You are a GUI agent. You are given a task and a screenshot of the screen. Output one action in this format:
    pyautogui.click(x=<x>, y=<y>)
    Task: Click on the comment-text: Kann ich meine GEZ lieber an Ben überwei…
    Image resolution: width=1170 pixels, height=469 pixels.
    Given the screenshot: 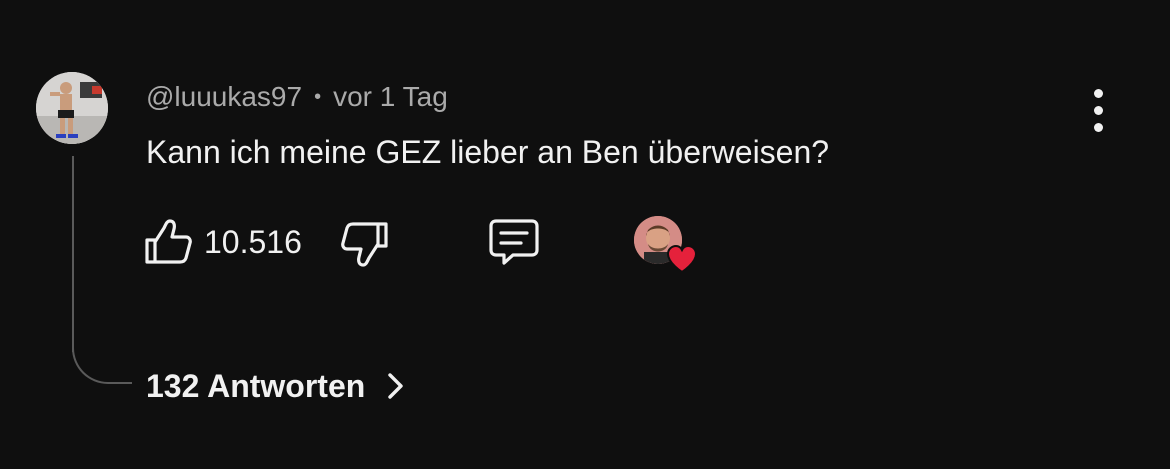 What is the action you would take?
    pyautogui.click(x=488, y=152)
    